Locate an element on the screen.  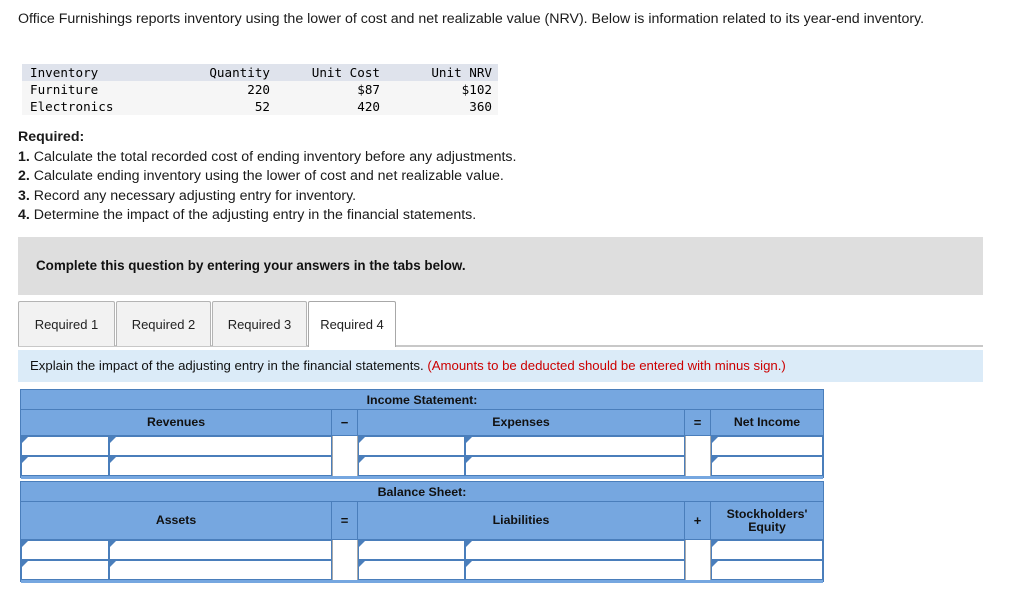
balance-operator-cell2-r2 is located at coordinates (698, 570).